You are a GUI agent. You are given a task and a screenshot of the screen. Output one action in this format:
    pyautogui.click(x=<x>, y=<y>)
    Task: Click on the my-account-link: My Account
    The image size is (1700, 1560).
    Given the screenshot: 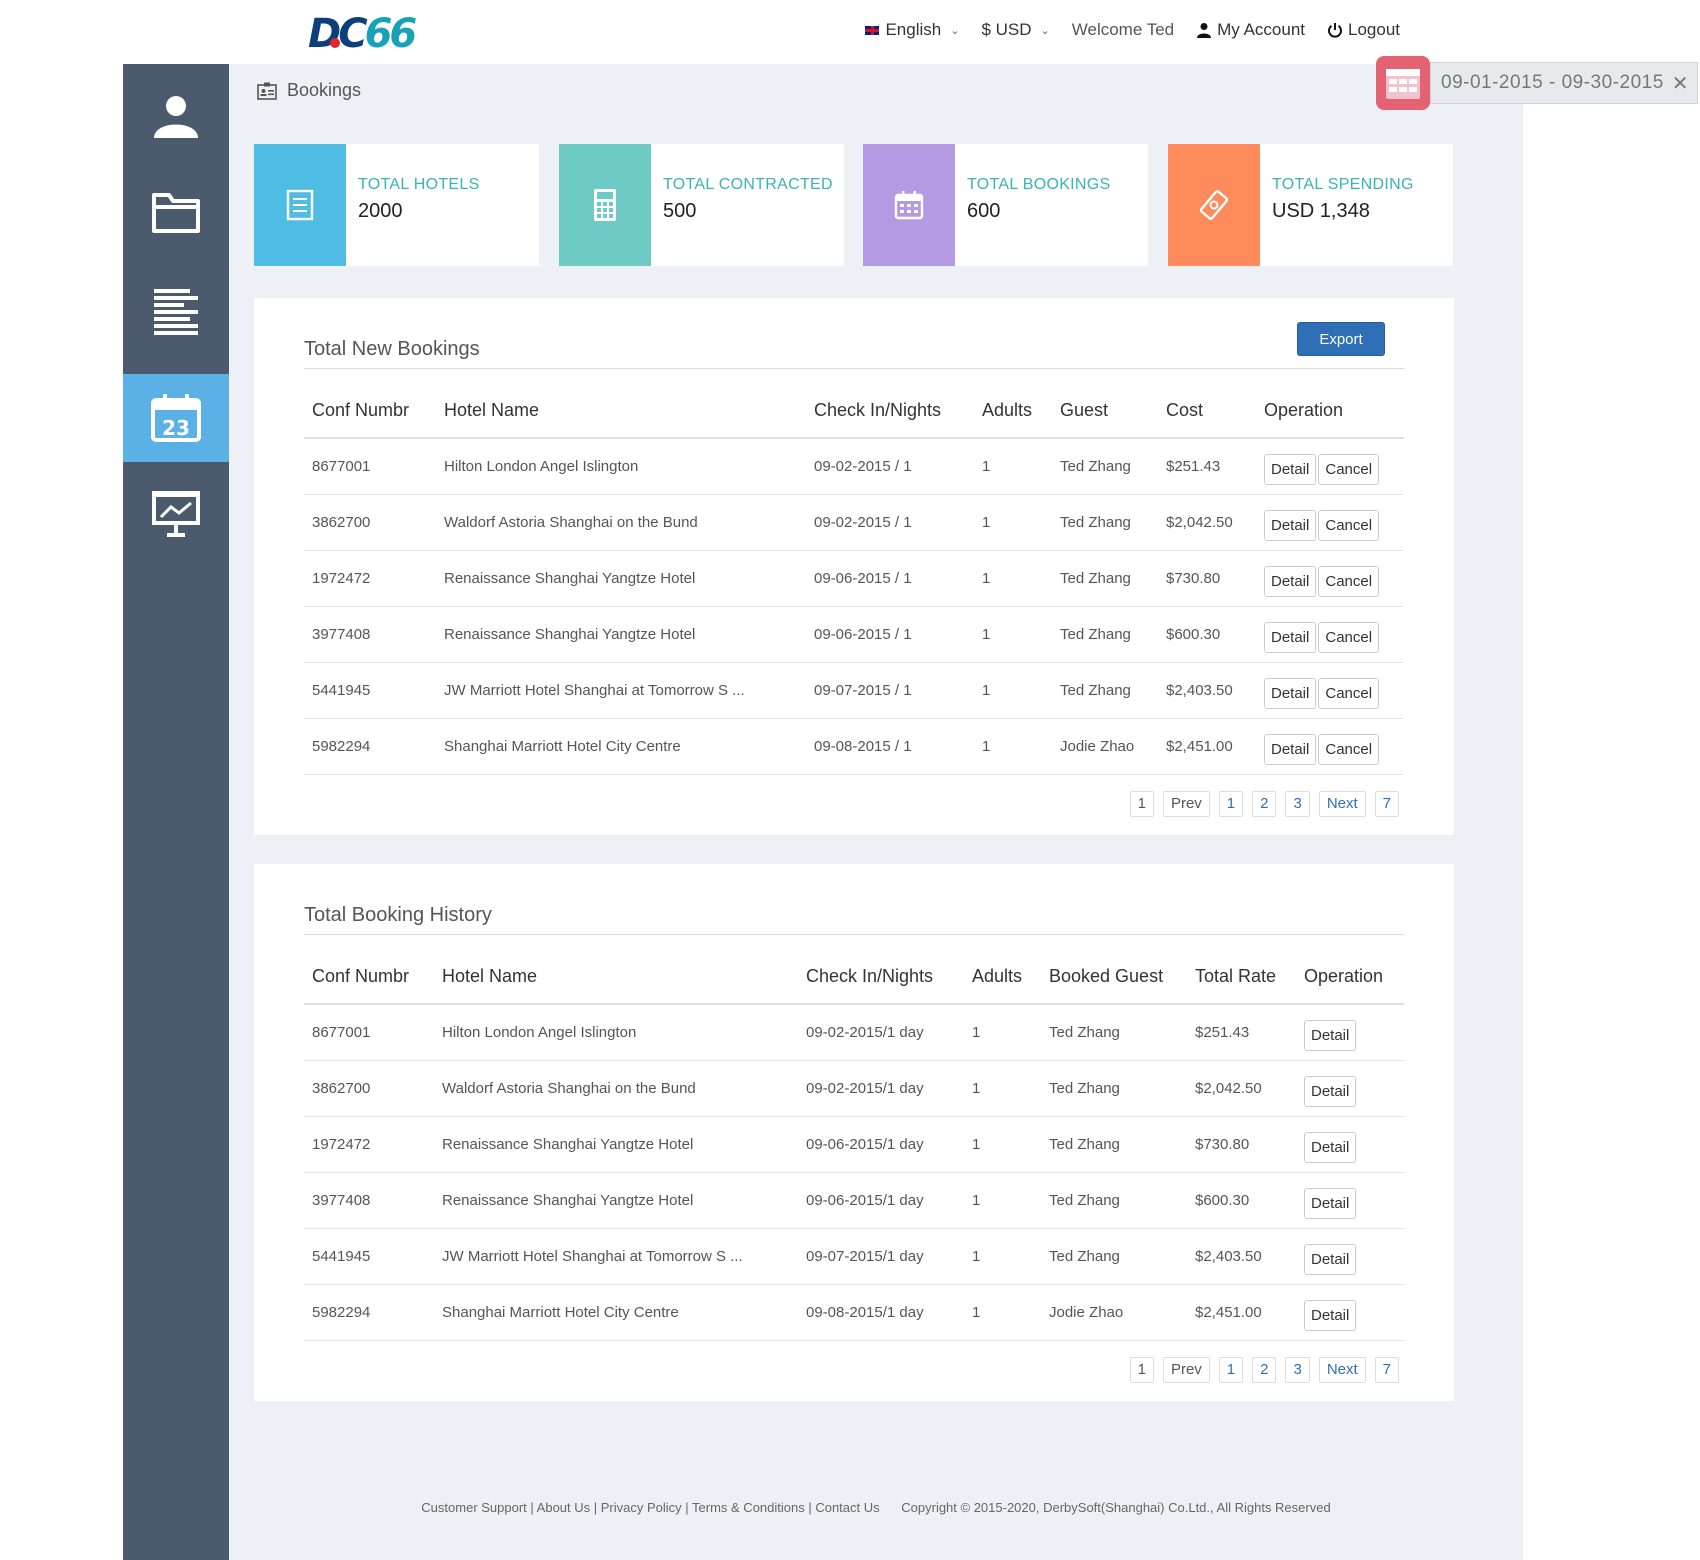 What is the action you would take?
    pyautogui.click(x=1250, y=30)
    